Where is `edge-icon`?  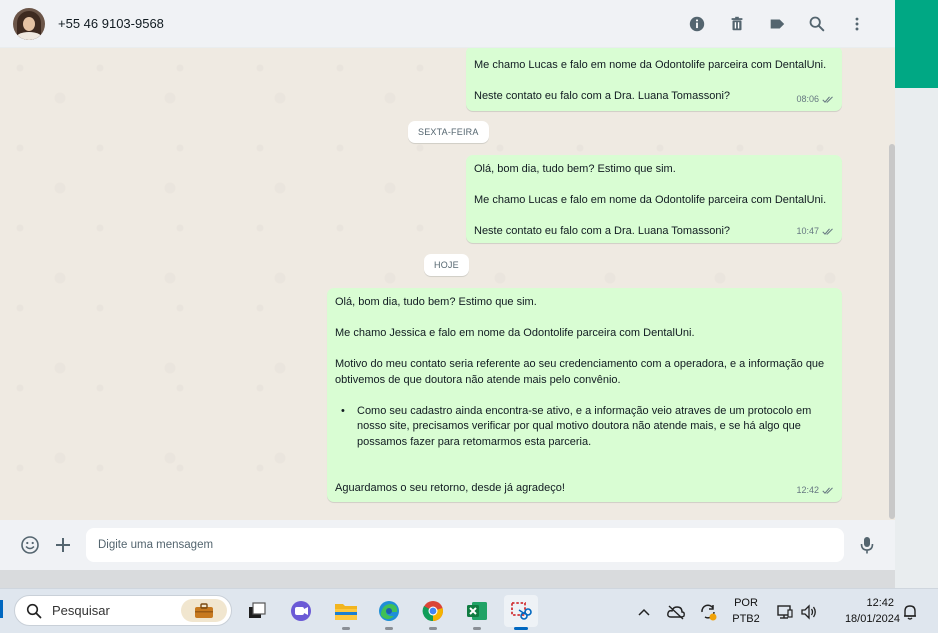 edge-icon is located at coordinates (389, 612).